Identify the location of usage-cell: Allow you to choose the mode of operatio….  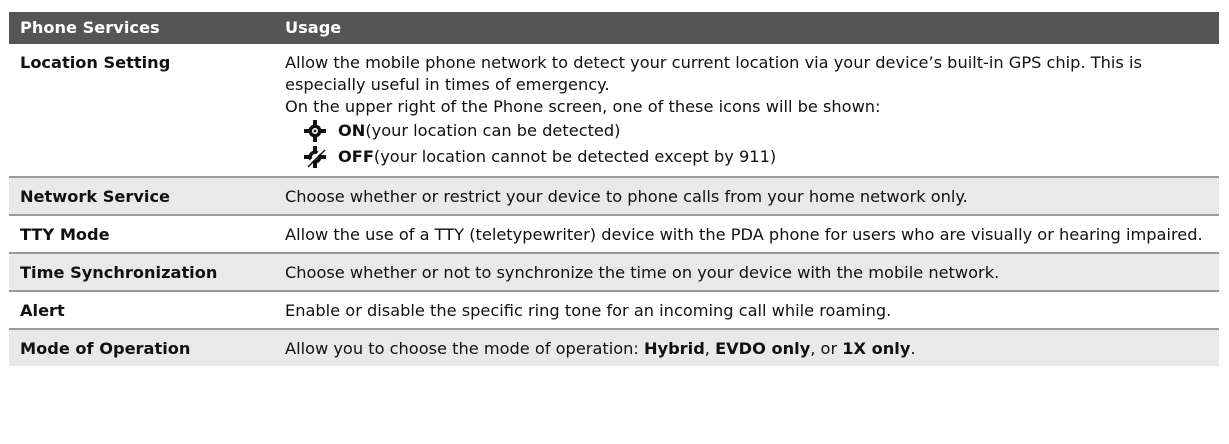
(746, 347).